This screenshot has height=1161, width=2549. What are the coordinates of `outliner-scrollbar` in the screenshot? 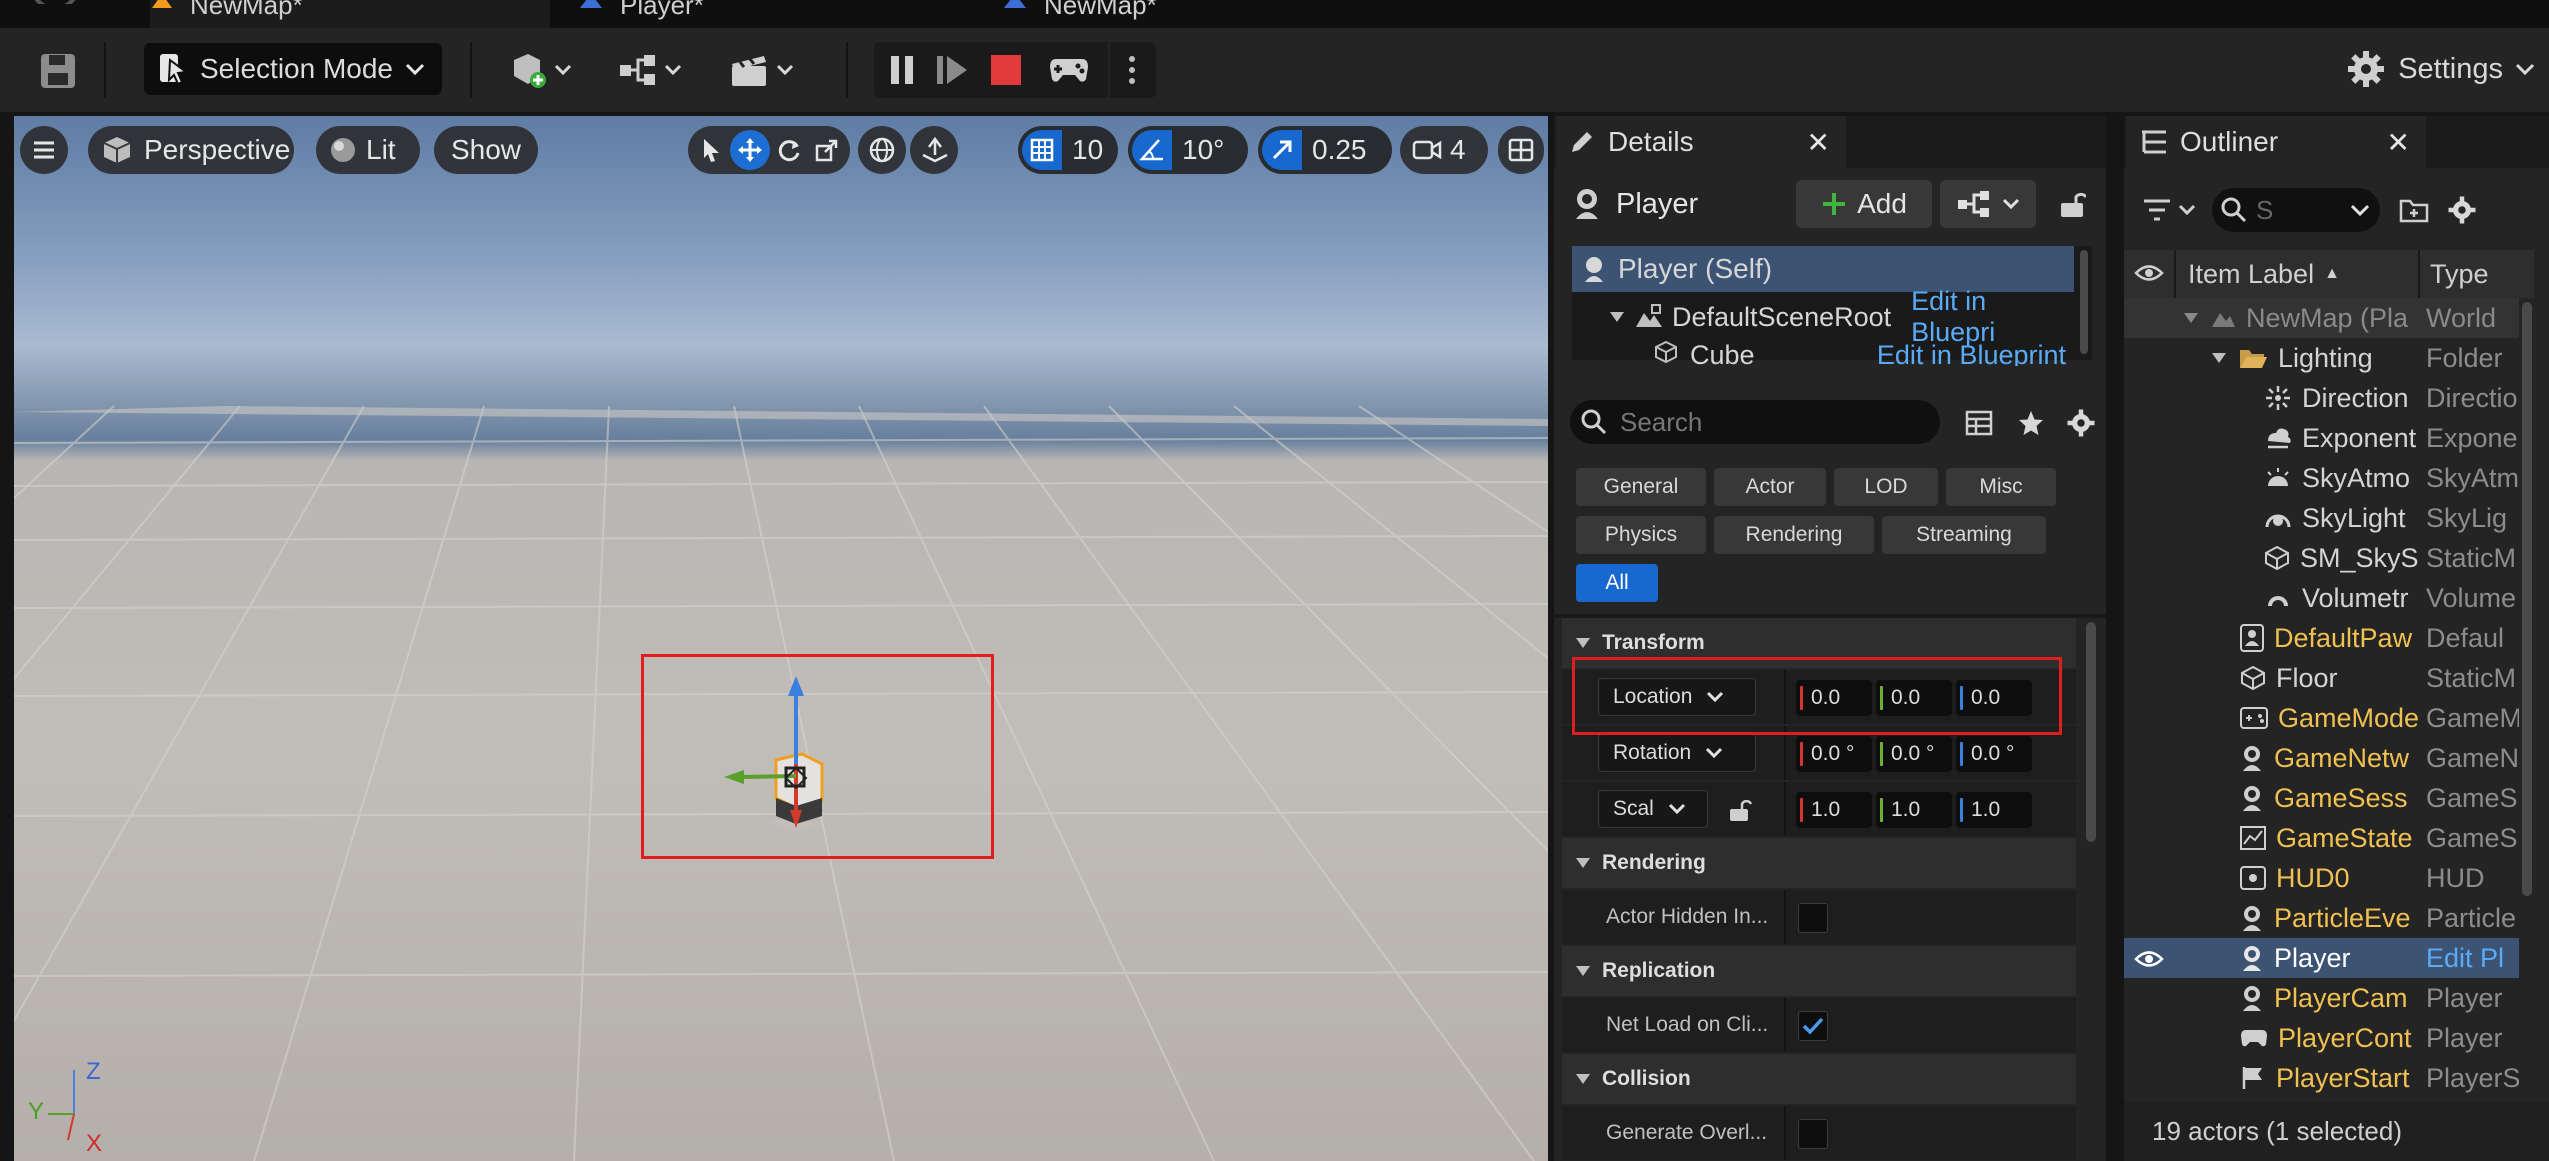 It's located at (2527, 599).